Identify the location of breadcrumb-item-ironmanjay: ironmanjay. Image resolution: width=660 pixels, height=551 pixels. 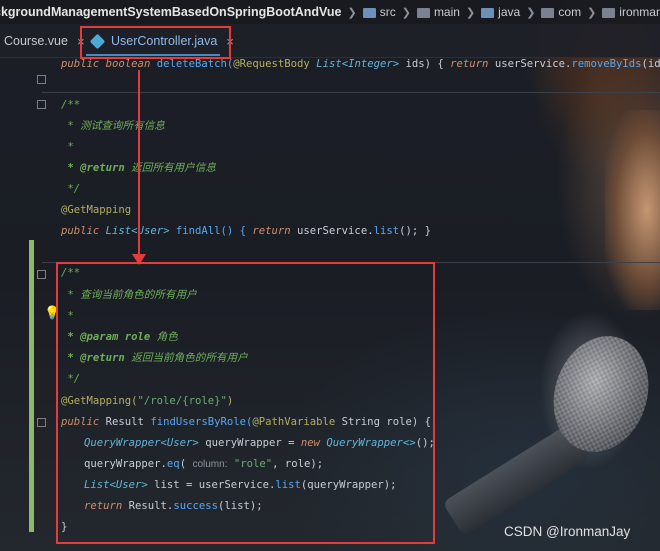
(631, 12).